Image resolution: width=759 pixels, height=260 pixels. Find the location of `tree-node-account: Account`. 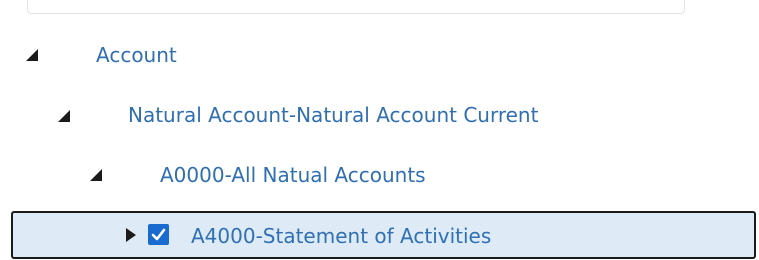

tree-node-account: Account is located at coordinates (136, 55).